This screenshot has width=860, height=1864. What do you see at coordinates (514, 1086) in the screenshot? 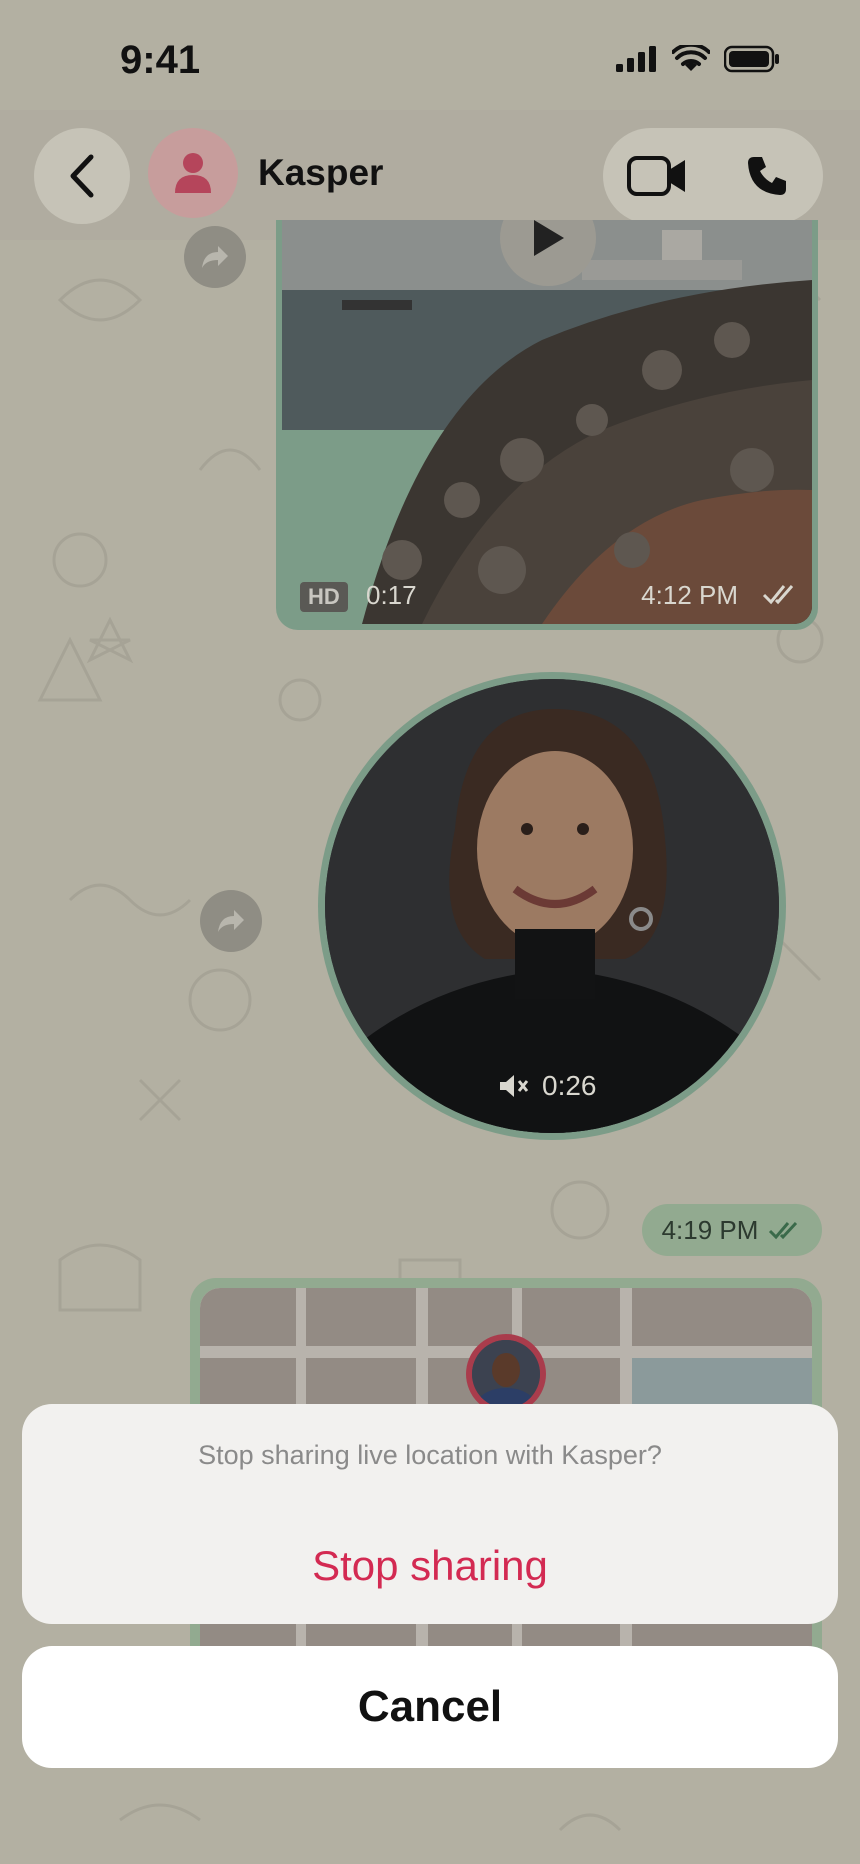
I see `mute-icon` at bounding box center [514, 1086].